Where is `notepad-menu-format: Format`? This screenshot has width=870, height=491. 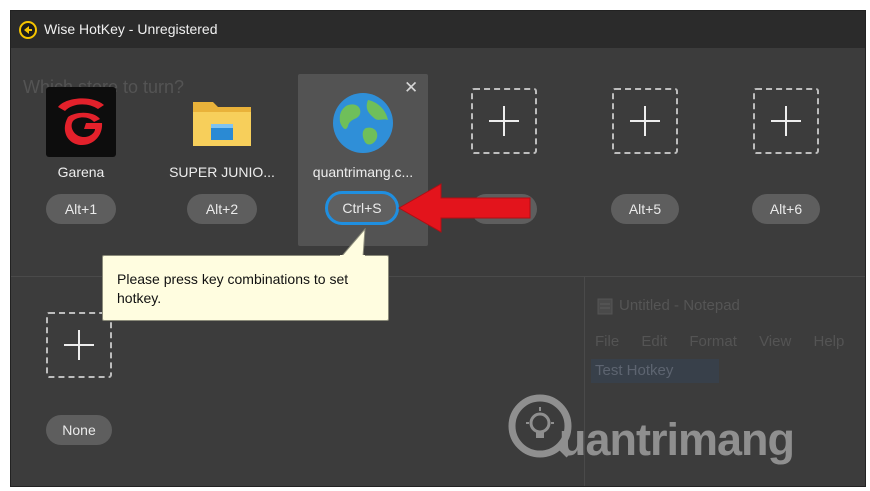 notepad-menu-format: Format is located at coordinates (713, 341).